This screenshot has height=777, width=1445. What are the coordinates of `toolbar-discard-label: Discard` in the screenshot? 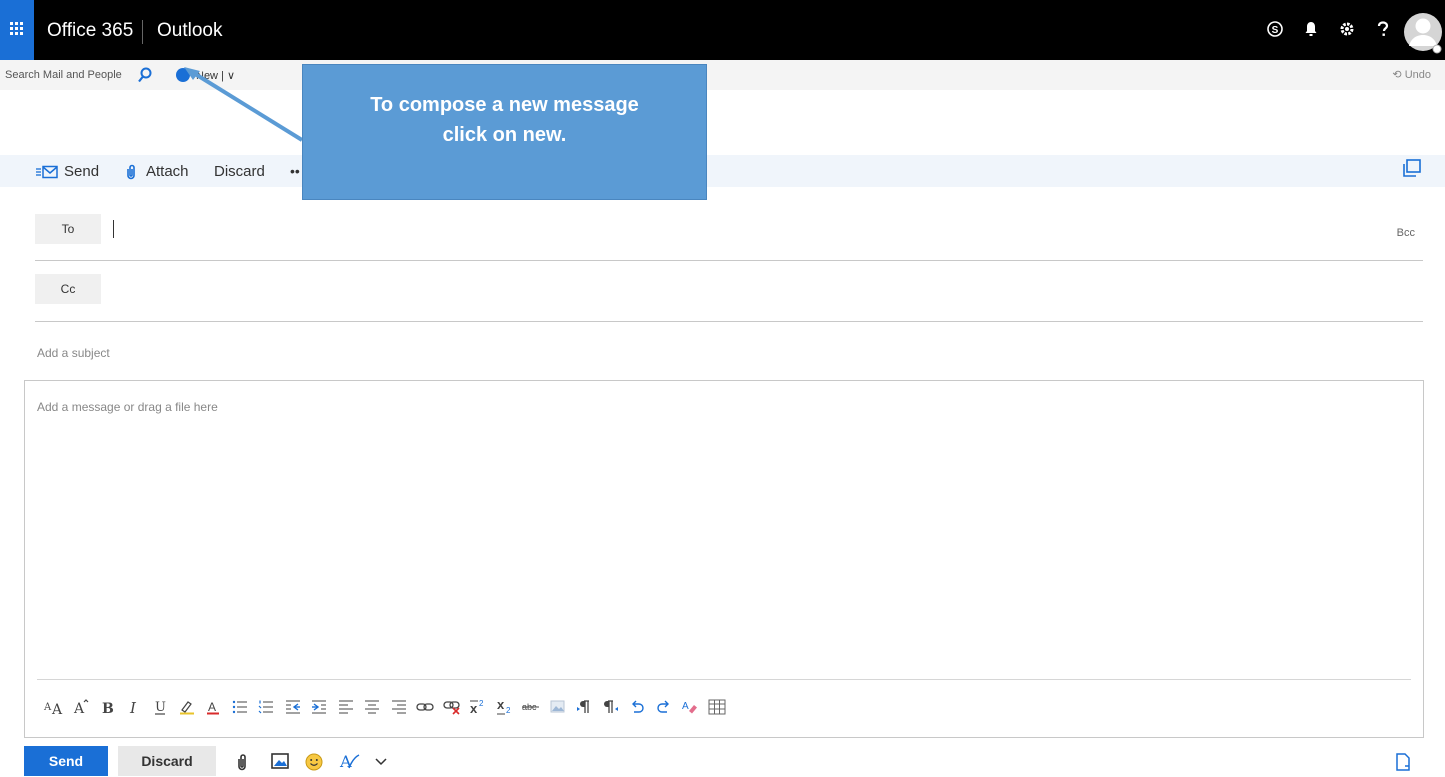 It's located at (239, 171).